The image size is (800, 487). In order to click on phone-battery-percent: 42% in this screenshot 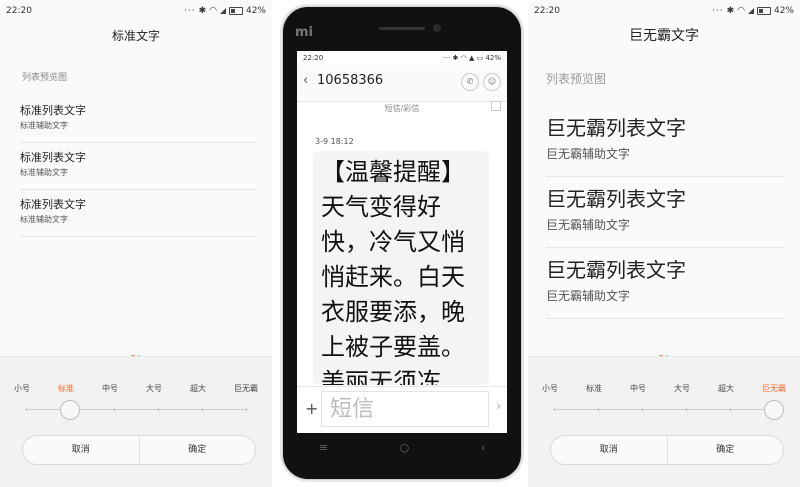, I will do `click(493, 58)`.